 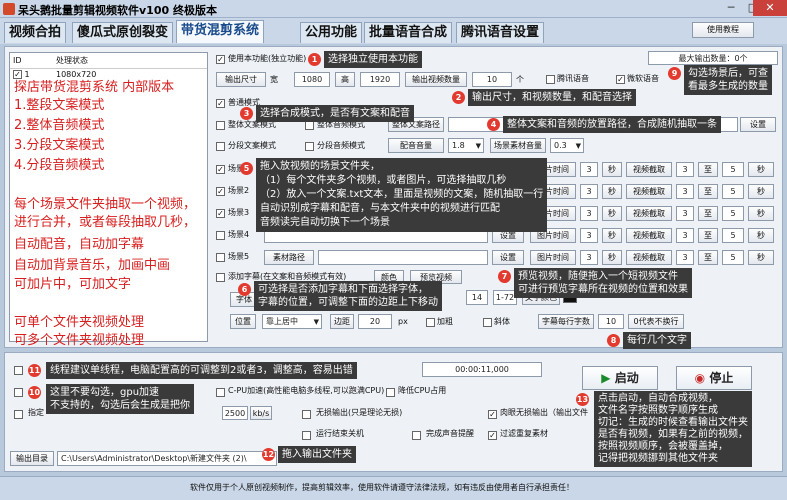 I want to click on stop-icon: ◉, so click(x=700, y=378).